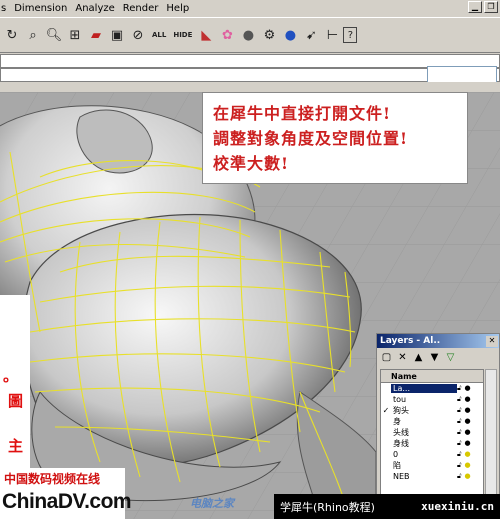 The image size is (500, 519). Describe the element at coordinates (40, 8) in the screenshot. I see `menu-item-dimension: Dimension` at that location.